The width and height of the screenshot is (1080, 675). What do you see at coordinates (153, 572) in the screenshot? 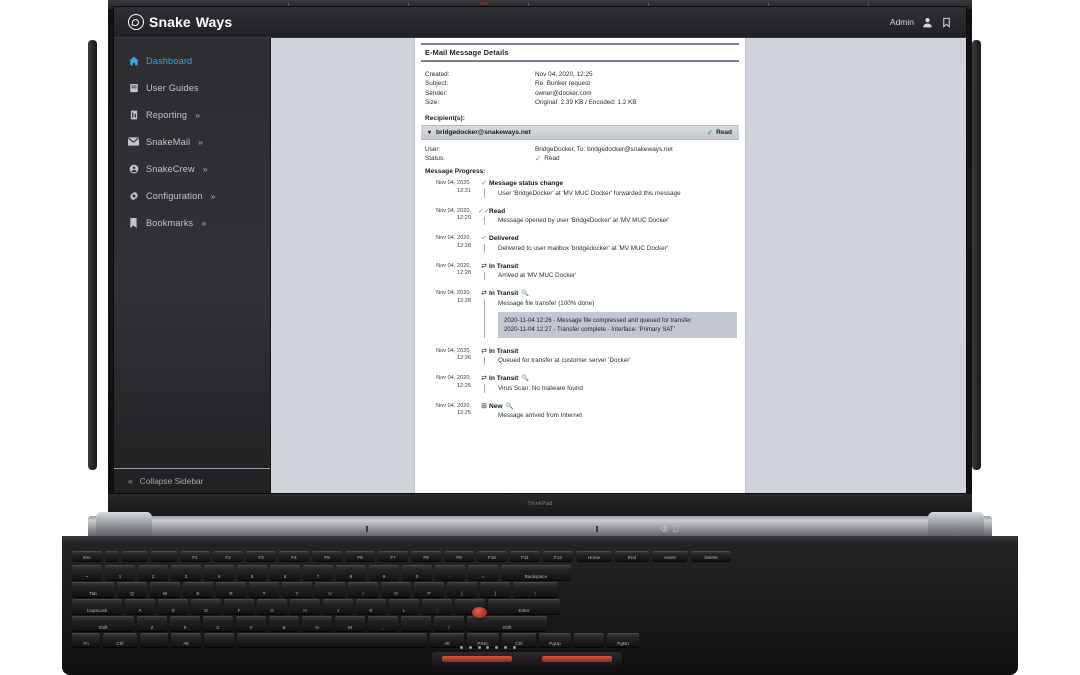
I see `keyboard-key: 2` at bounding box center [153, 572].